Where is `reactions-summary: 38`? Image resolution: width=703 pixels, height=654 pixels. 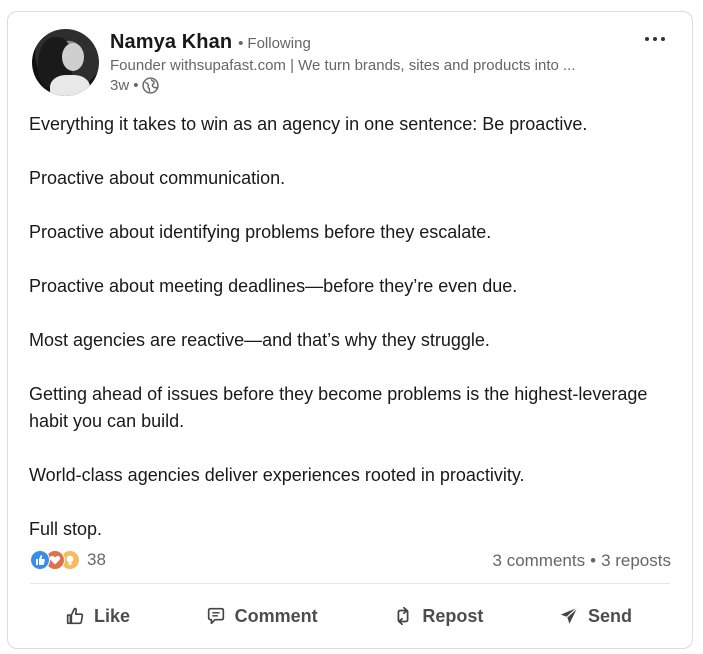 reactions-summary: 38 is located at coordinates (68, 560).